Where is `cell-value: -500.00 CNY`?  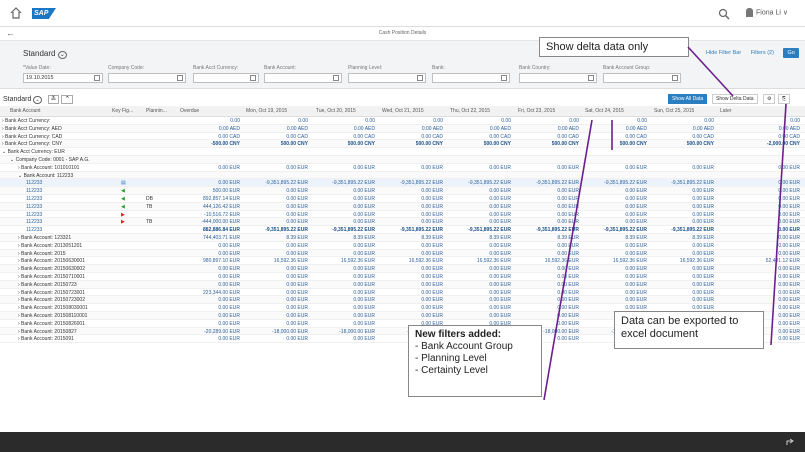
cell-value: -500.00 CNY is located at coordinates (225, 144).